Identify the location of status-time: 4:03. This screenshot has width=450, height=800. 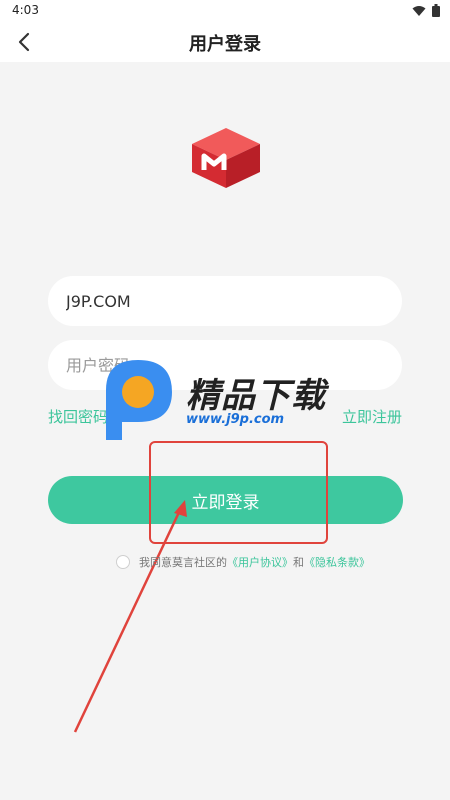
(25, 10).